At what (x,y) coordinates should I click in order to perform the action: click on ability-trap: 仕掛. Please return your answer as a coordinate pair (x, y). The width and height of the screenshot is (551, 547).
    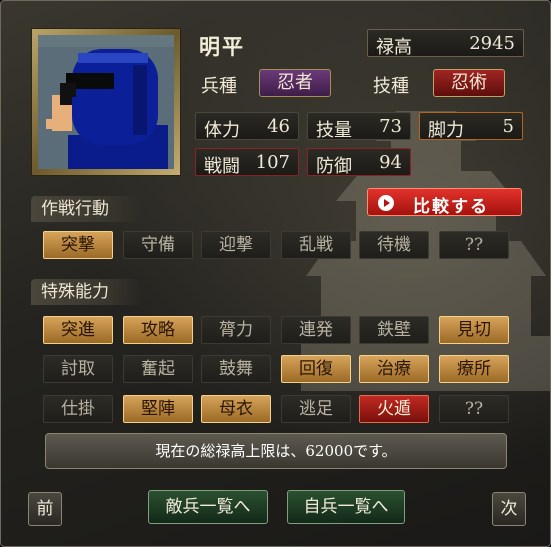
    Looking at the image, I should click on (78, 409).